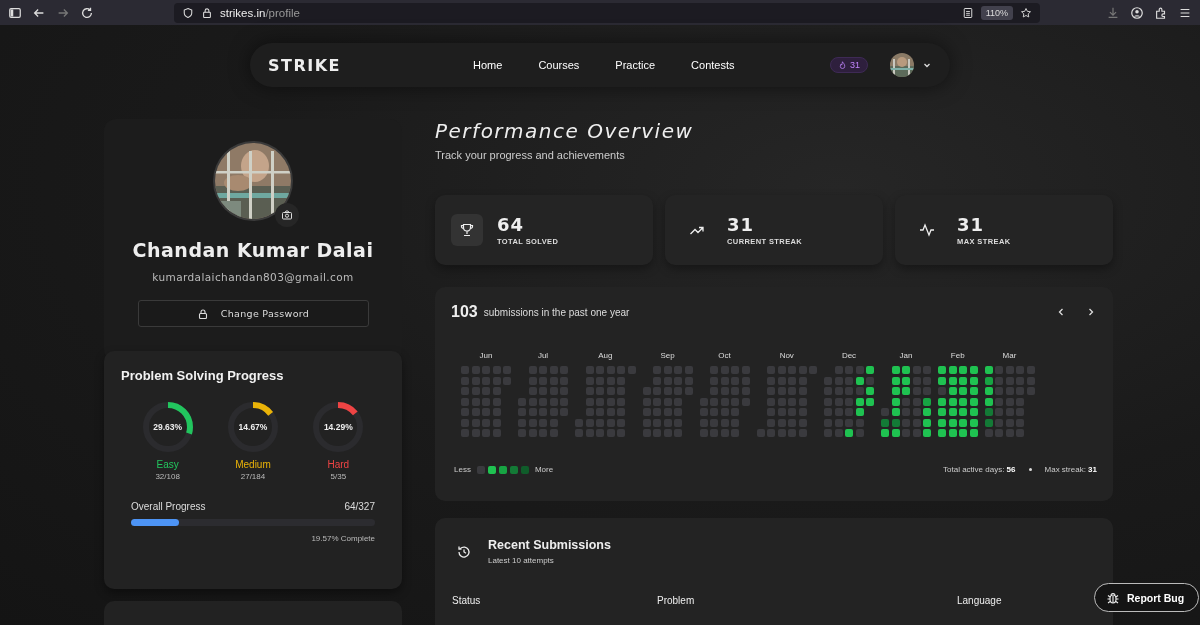 The width and height of the screenshot is (1200, 625). What do you see at coordinates (491, 469) in the screenshot?
I see `legend-swatch` at bounding box center [491, 469].